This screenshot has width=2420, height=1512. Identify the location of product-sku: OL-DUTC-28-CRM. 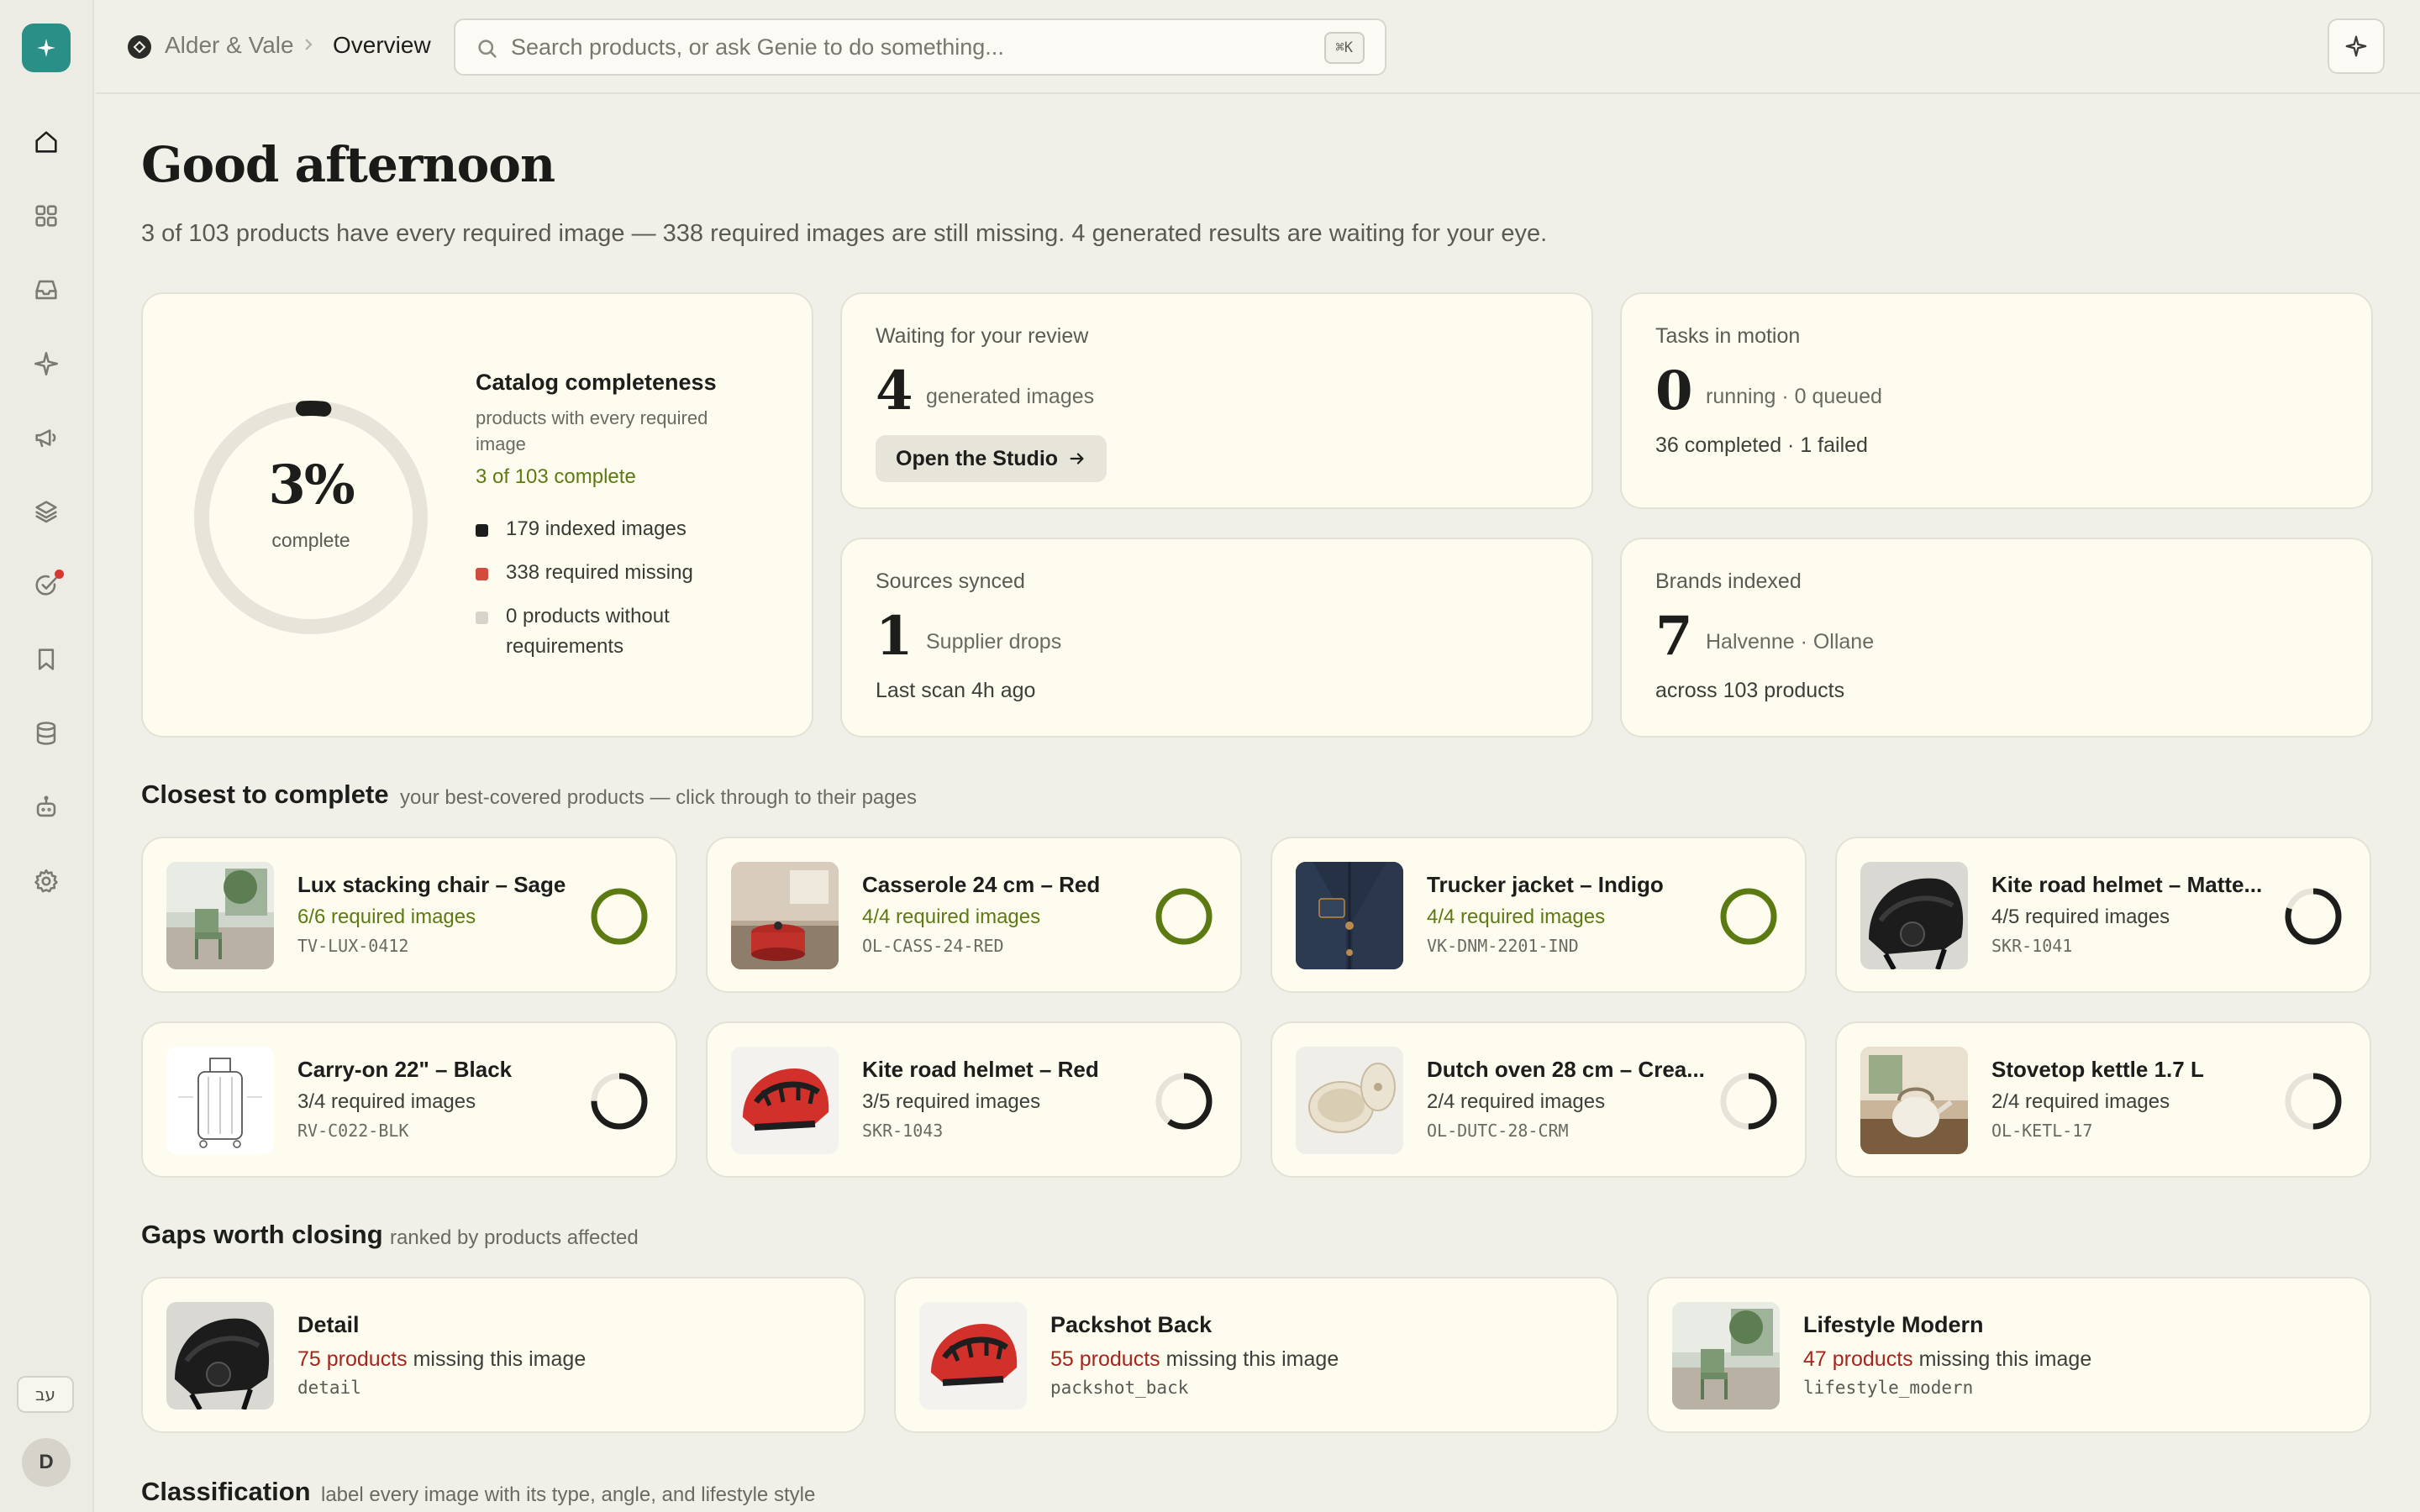
(1498, 1131).